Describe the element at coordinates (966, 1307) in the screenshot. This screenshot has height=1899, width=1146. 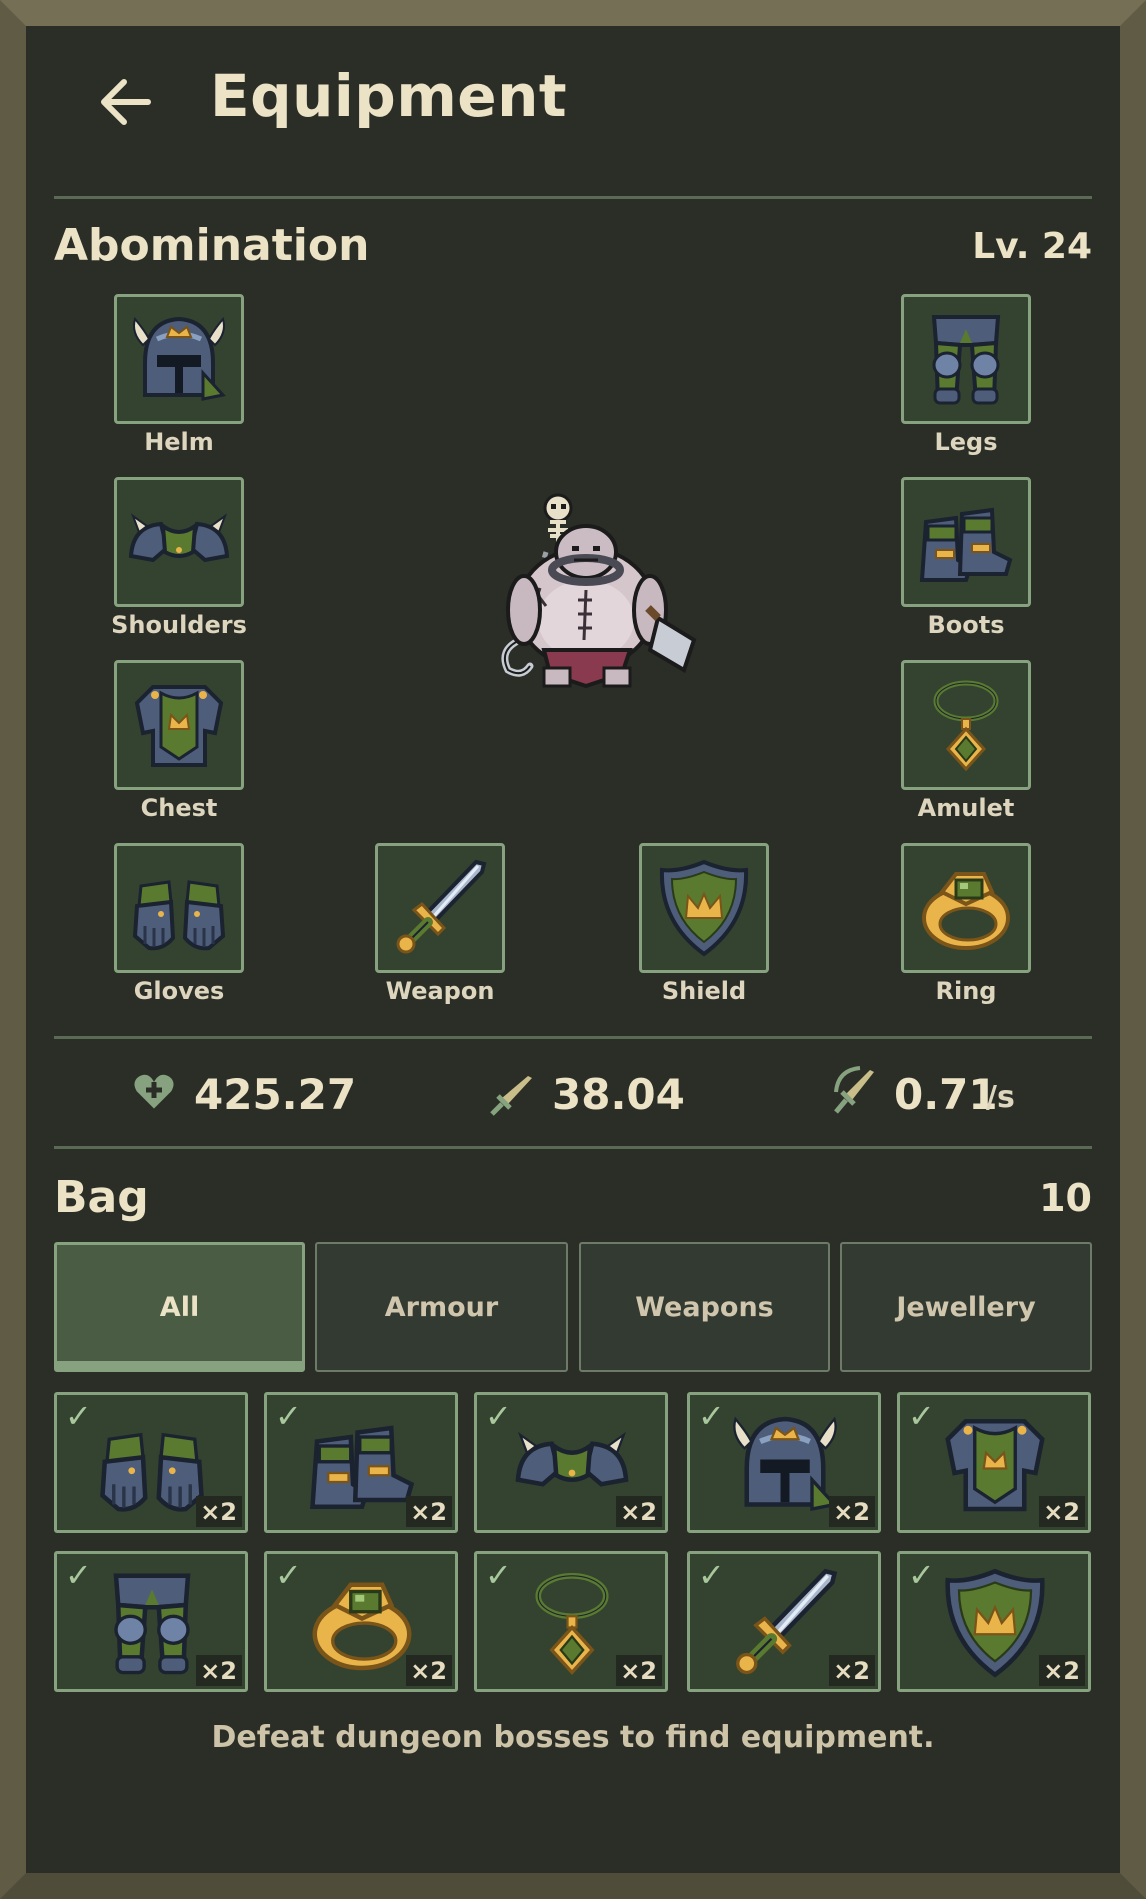
I see `tab-jewellery: Jewellery` at that location.